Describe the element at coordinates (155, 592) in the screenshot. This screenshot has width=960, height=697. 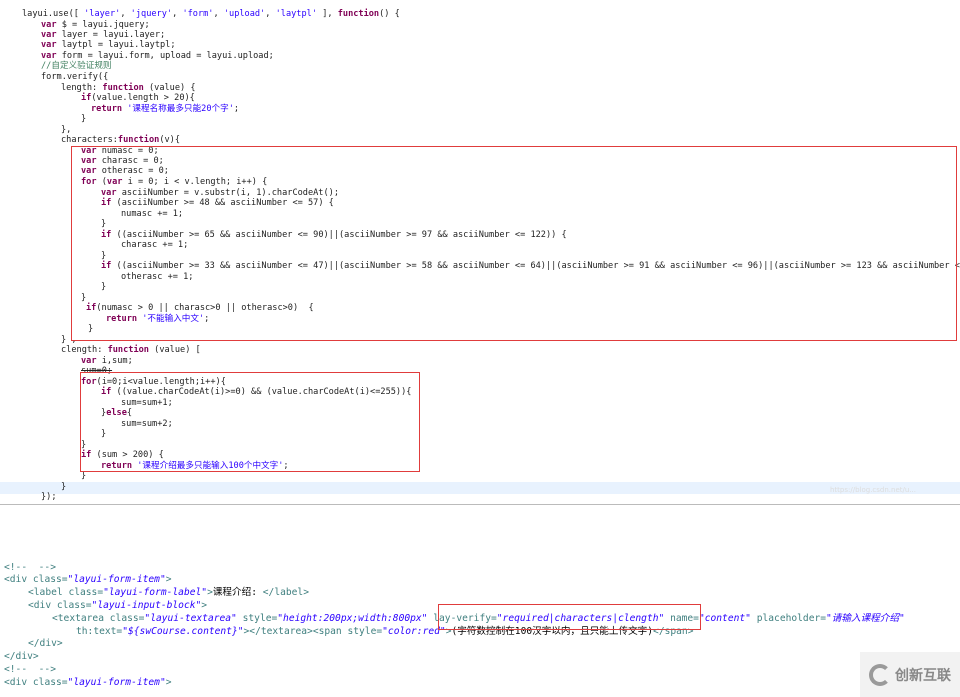
I see `code-token: "layui-form-label"` at that location.